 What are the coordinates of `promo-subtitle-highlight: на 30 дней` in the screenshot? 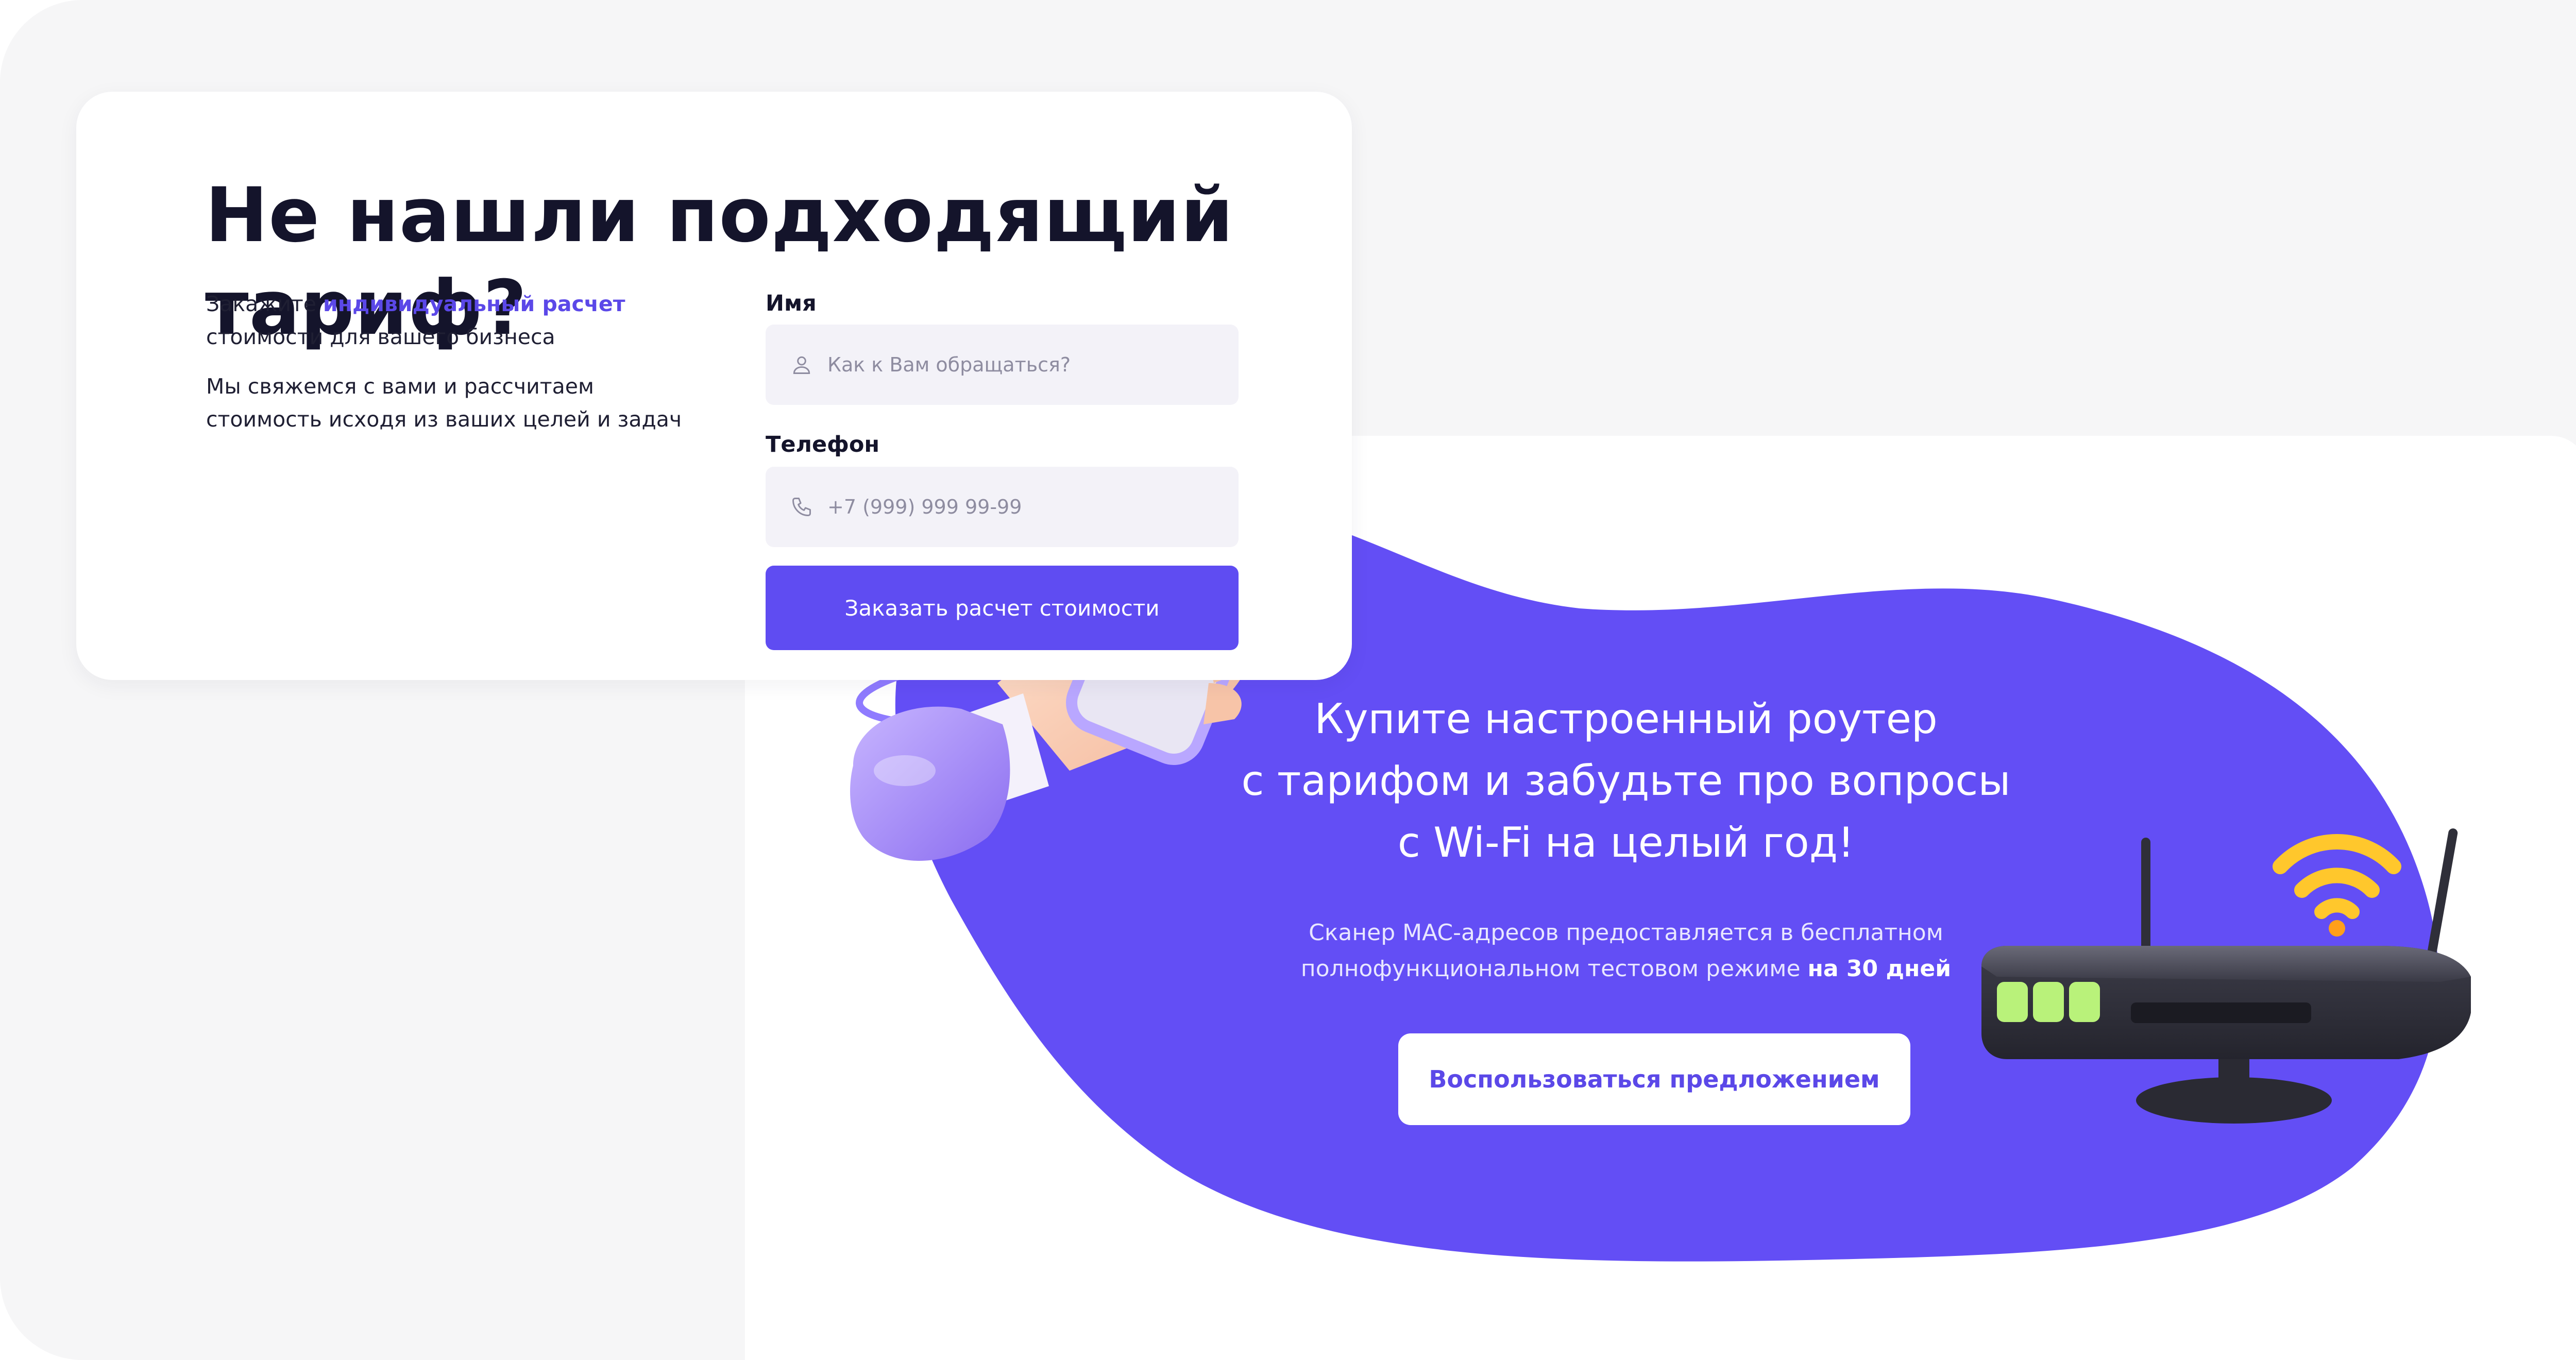 It's located at (1879, 969).